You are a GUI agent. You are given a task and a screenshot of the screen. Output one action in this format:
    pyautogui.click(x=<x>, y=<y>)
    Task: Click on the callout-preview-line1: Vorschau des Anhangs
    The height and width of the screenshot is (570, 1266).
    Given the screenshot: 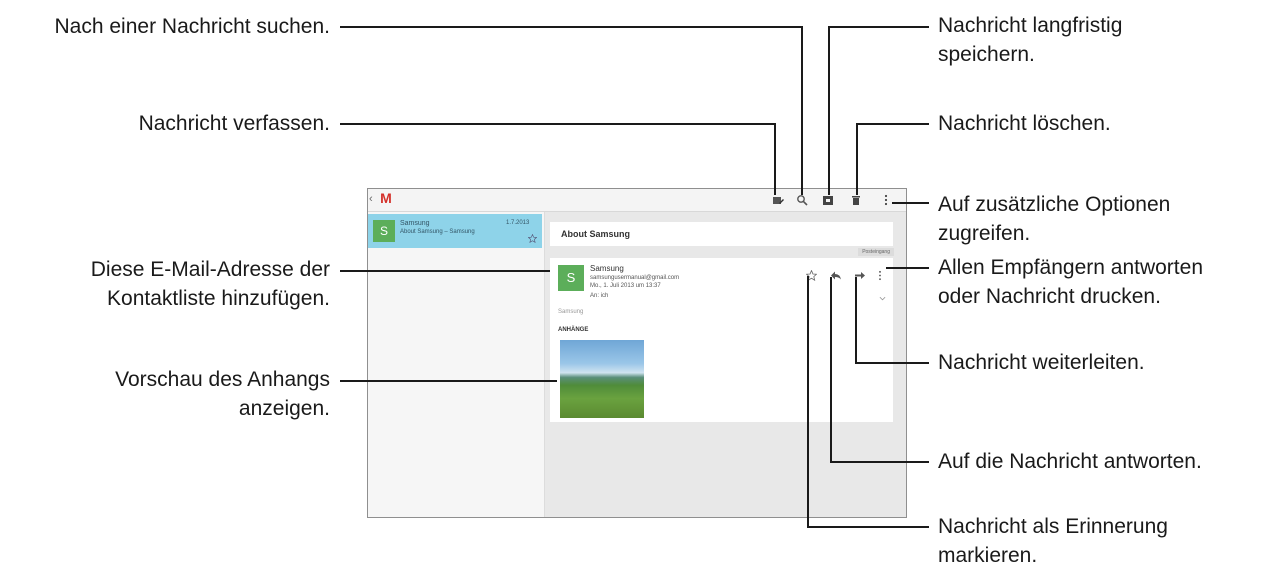 What is the action you would take?
    pyautogui.click(x=222, y=379)
    